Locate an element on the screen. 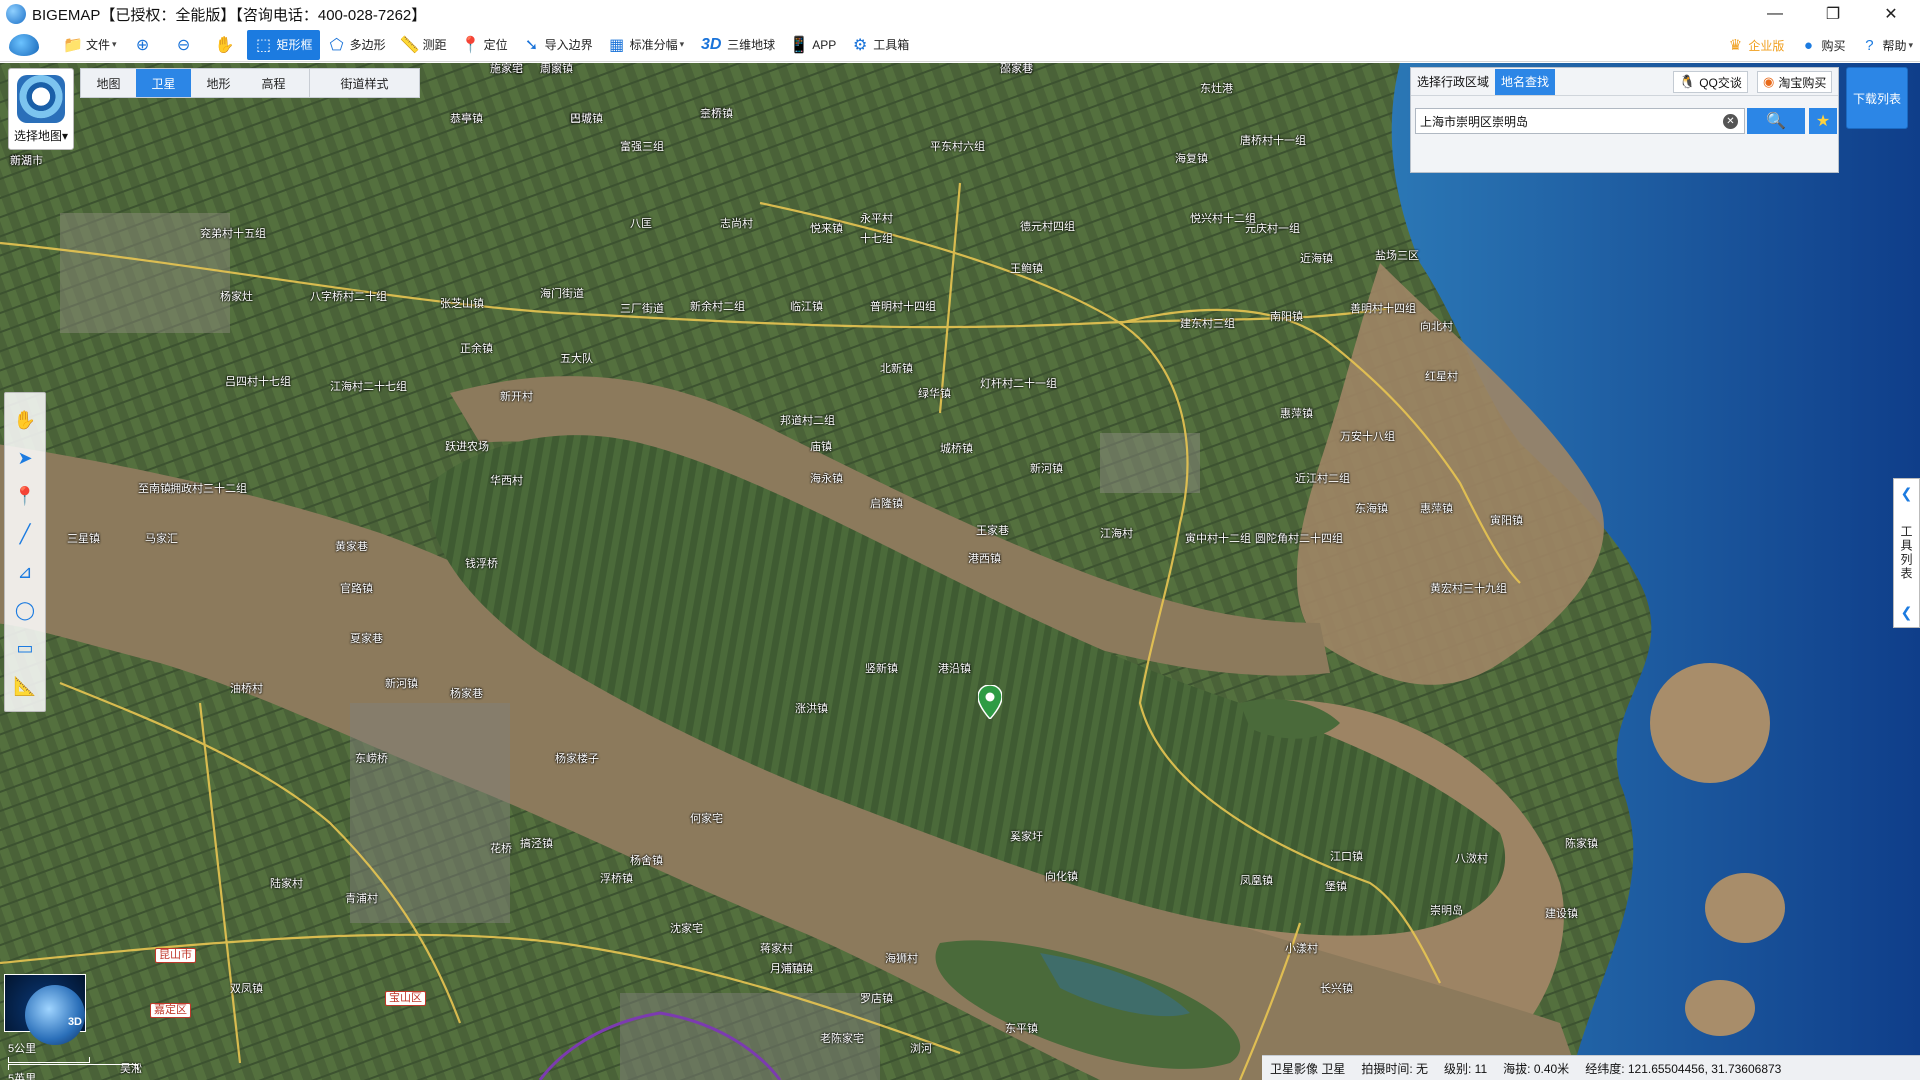 Image resolution: width=1920 pixels, height=1080 pixels. pan-hand-icon: ✋ is located at coordinates (25, 420).